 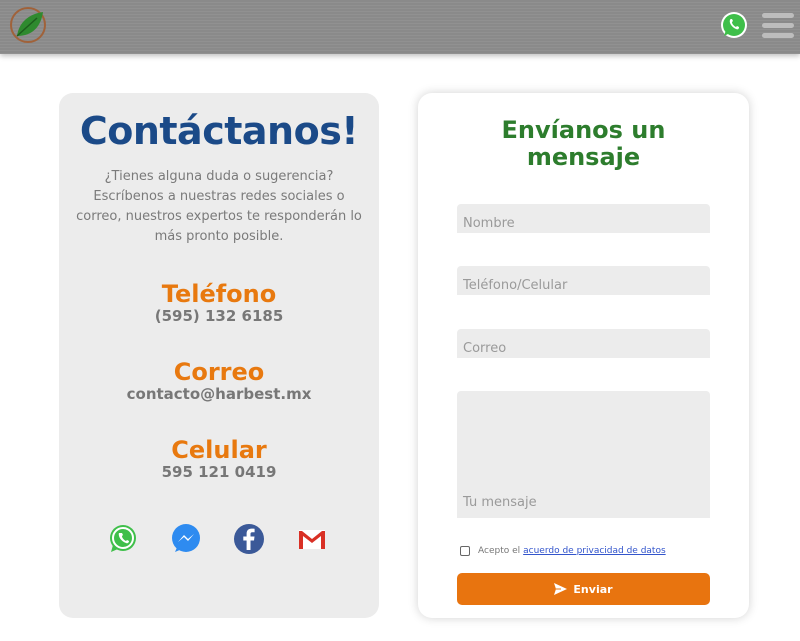 I want to click on email-input, so click(x=583, y=343).